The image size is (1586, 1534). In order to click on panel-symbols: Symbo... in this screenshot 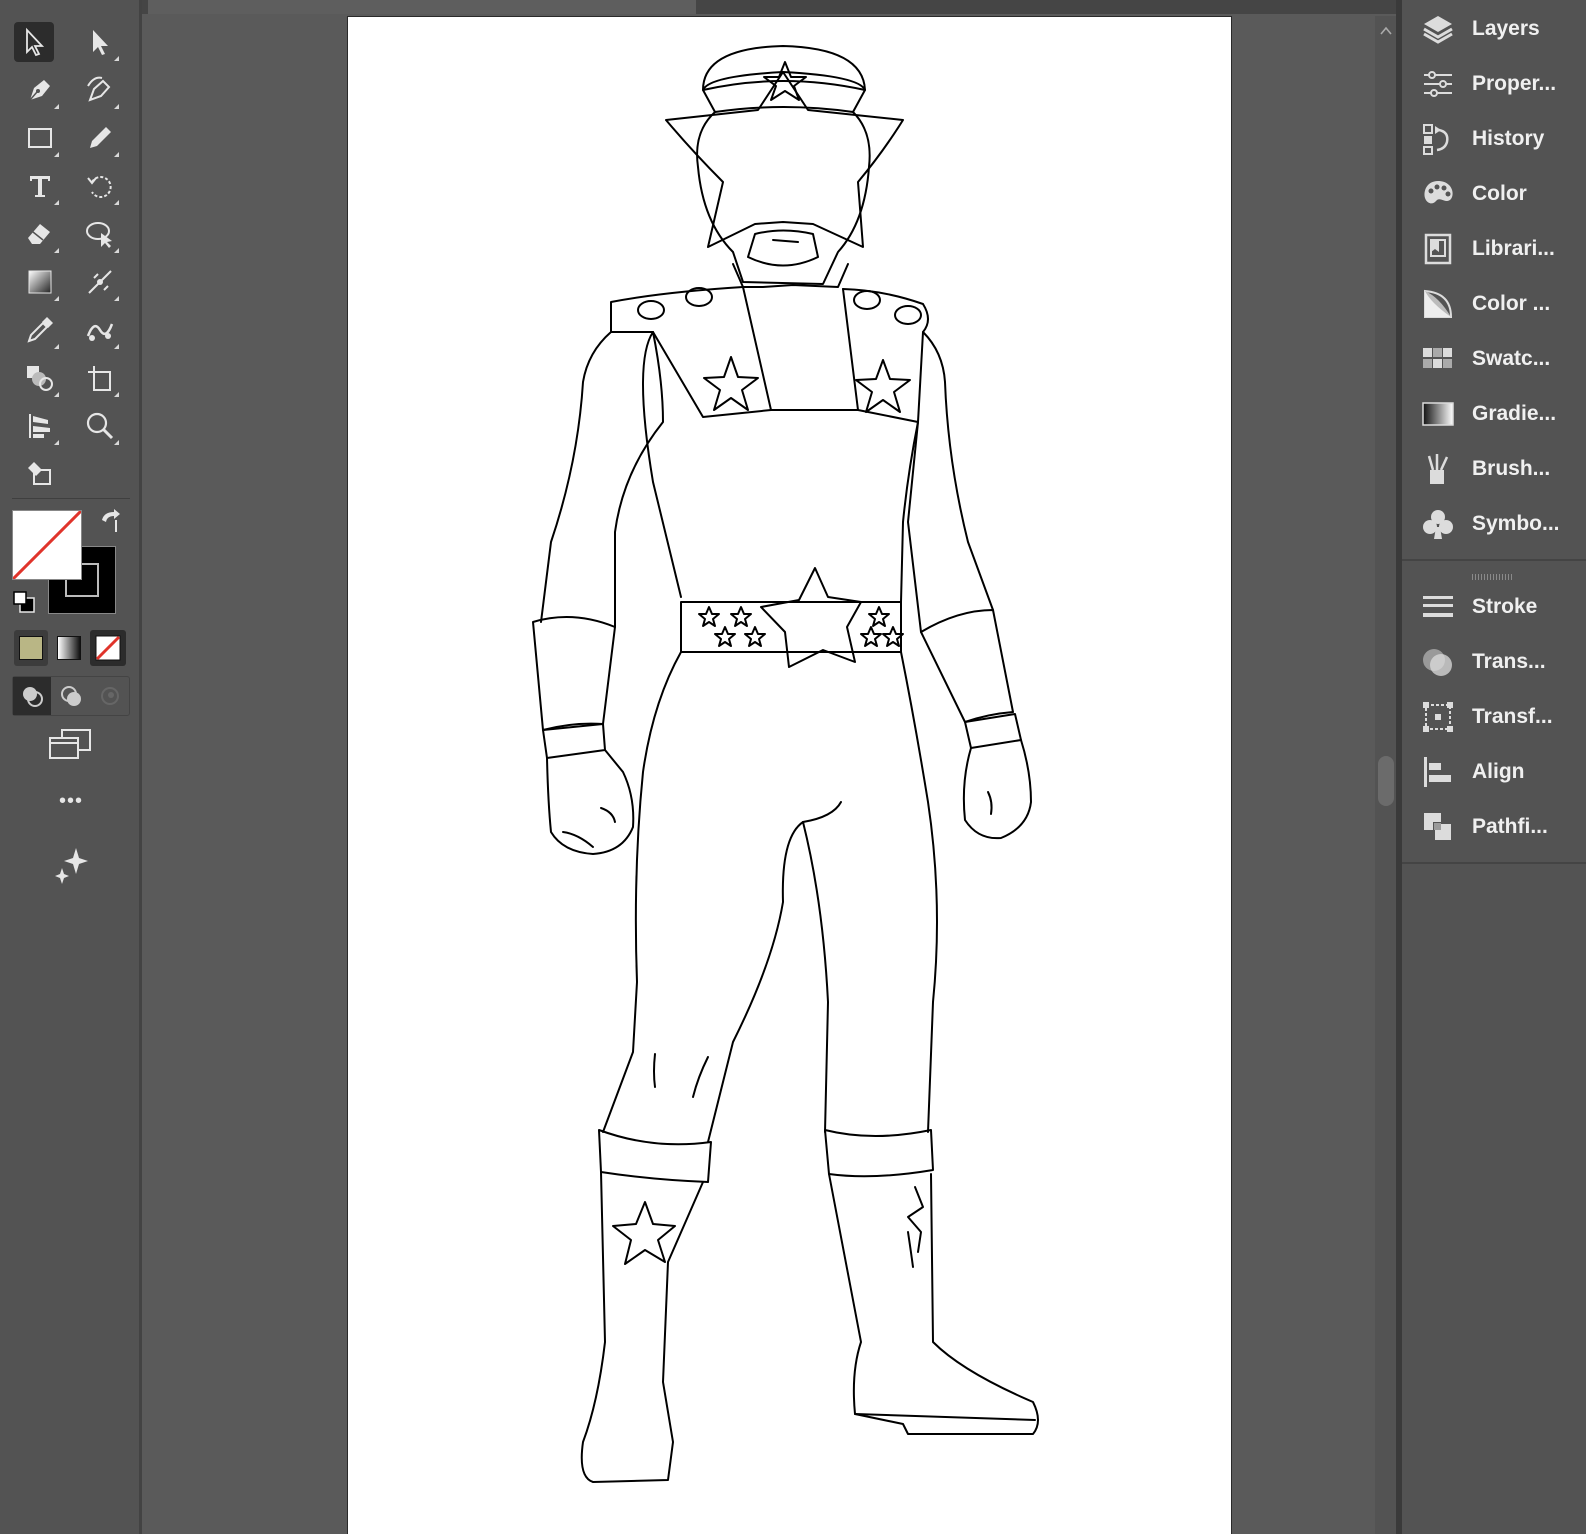, I will do `click(1494, 524)`.